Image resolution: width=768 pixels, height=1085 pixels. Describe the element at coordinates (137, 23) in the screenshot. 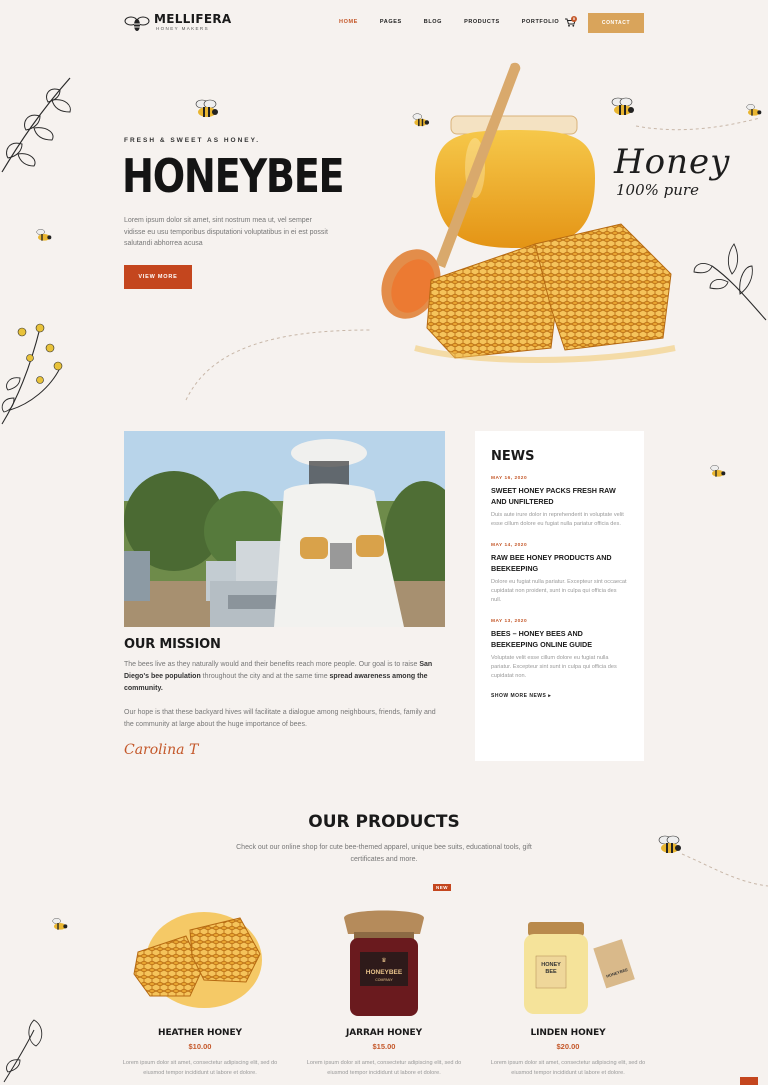

I see `bee-logo-icon` at that location.